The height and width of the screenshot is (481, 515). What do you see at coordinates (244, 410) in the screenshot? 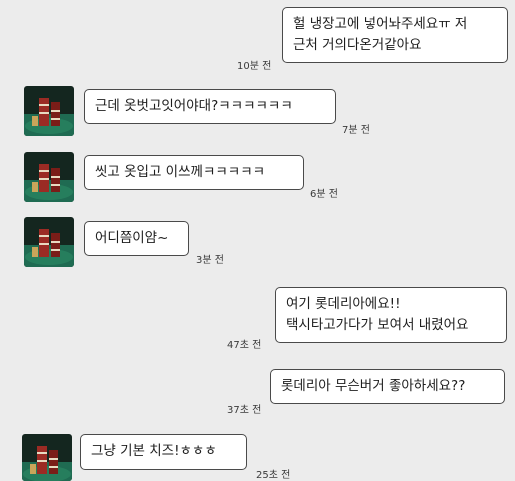
I see `message-time: 37초 전` at bounding box center [244, 410].